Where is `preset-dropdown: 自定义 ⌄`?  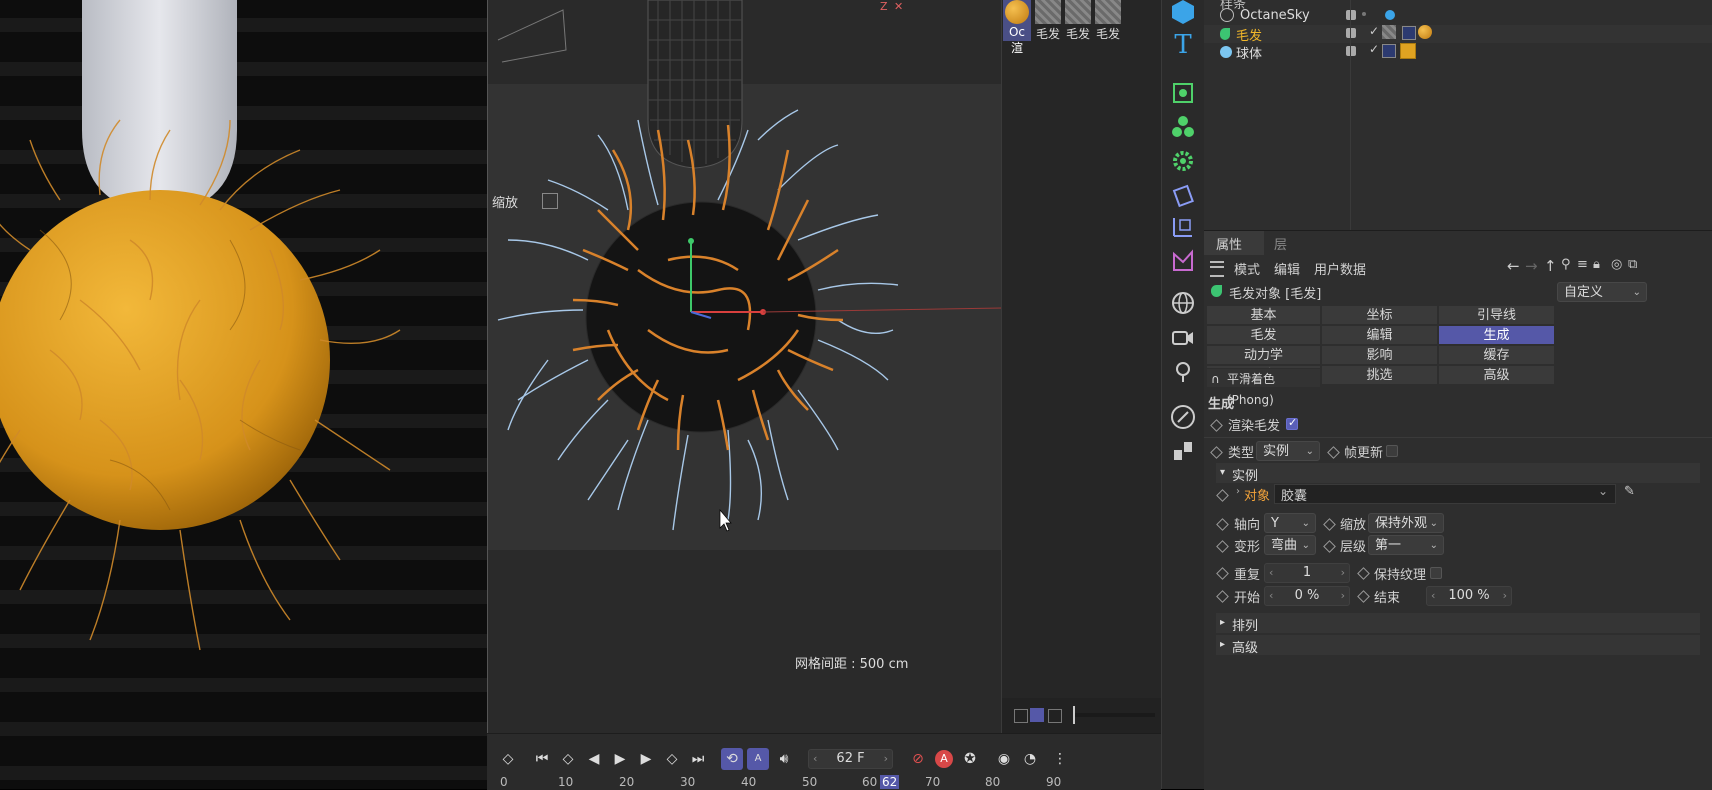
preset-dropdown: 自定义 ⌄ is located at coordinates (1602, 292).